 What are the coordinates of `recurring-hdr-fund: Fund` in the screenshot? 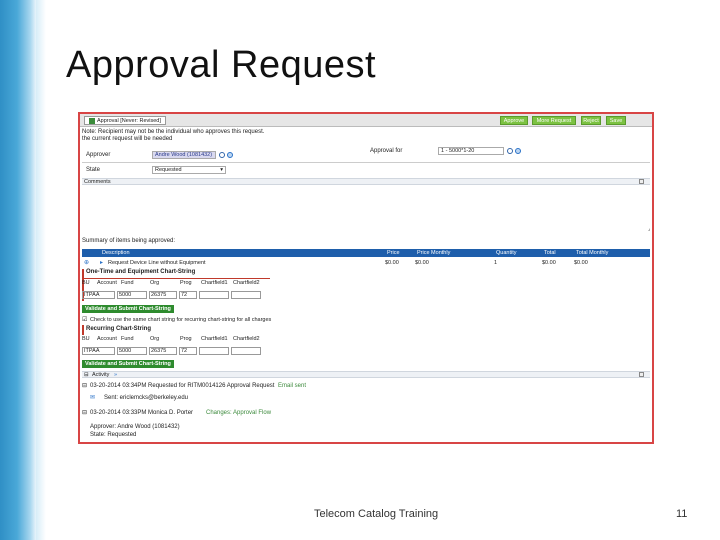 It's located at (127, 339).